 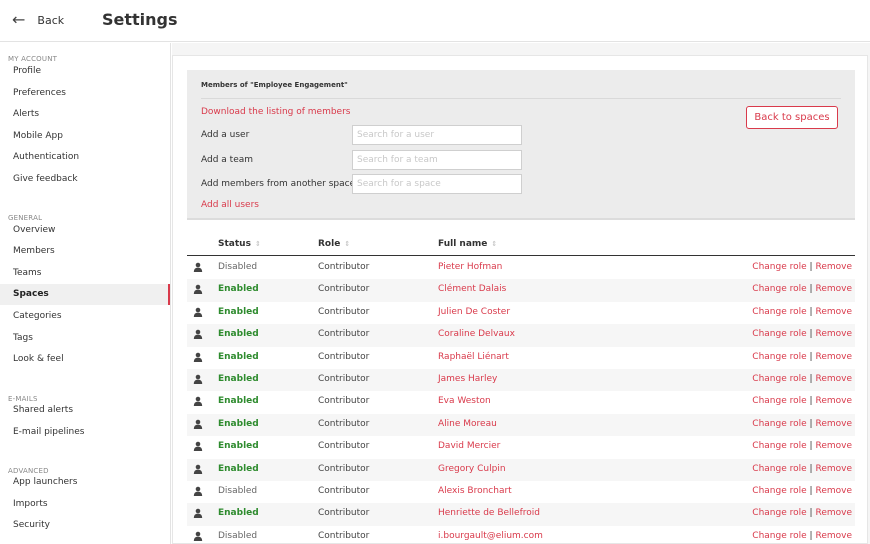 I want to click on member-name-link: Coraline Delvaux, so click(x=476, y=334).